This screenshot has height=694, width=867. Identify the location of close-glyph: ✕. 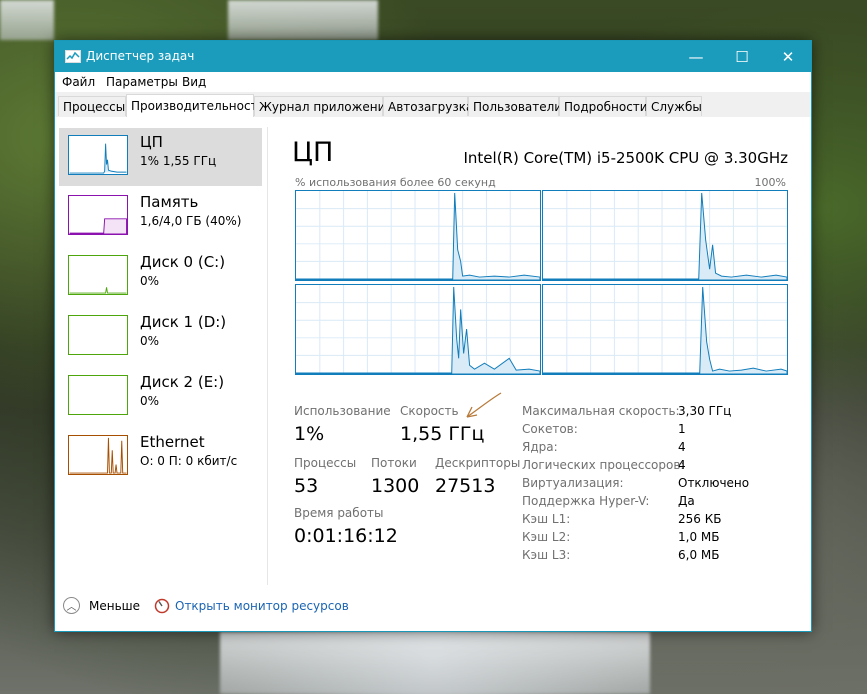
(788, 56).